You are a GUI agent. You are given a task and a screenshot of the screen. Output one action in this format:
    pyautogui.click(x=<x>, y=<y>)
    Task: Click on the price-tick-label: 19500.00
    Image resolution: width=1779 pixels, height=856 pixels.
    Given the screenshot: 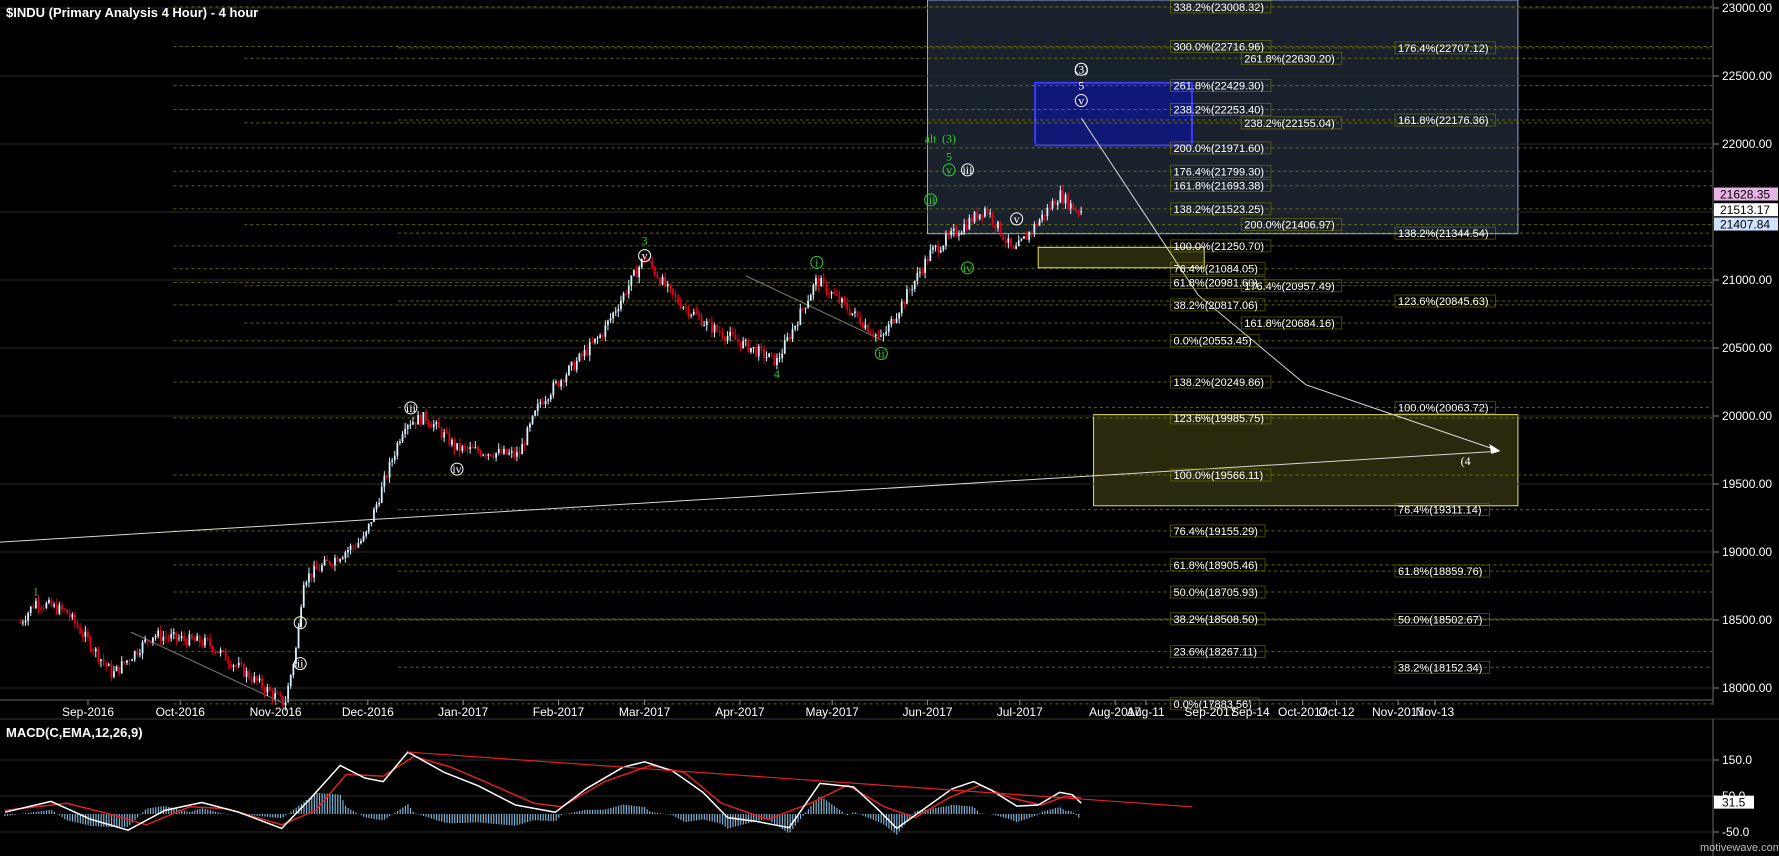 What is the action you would take?
    pyautogui.click(x=1747, y=484)
    